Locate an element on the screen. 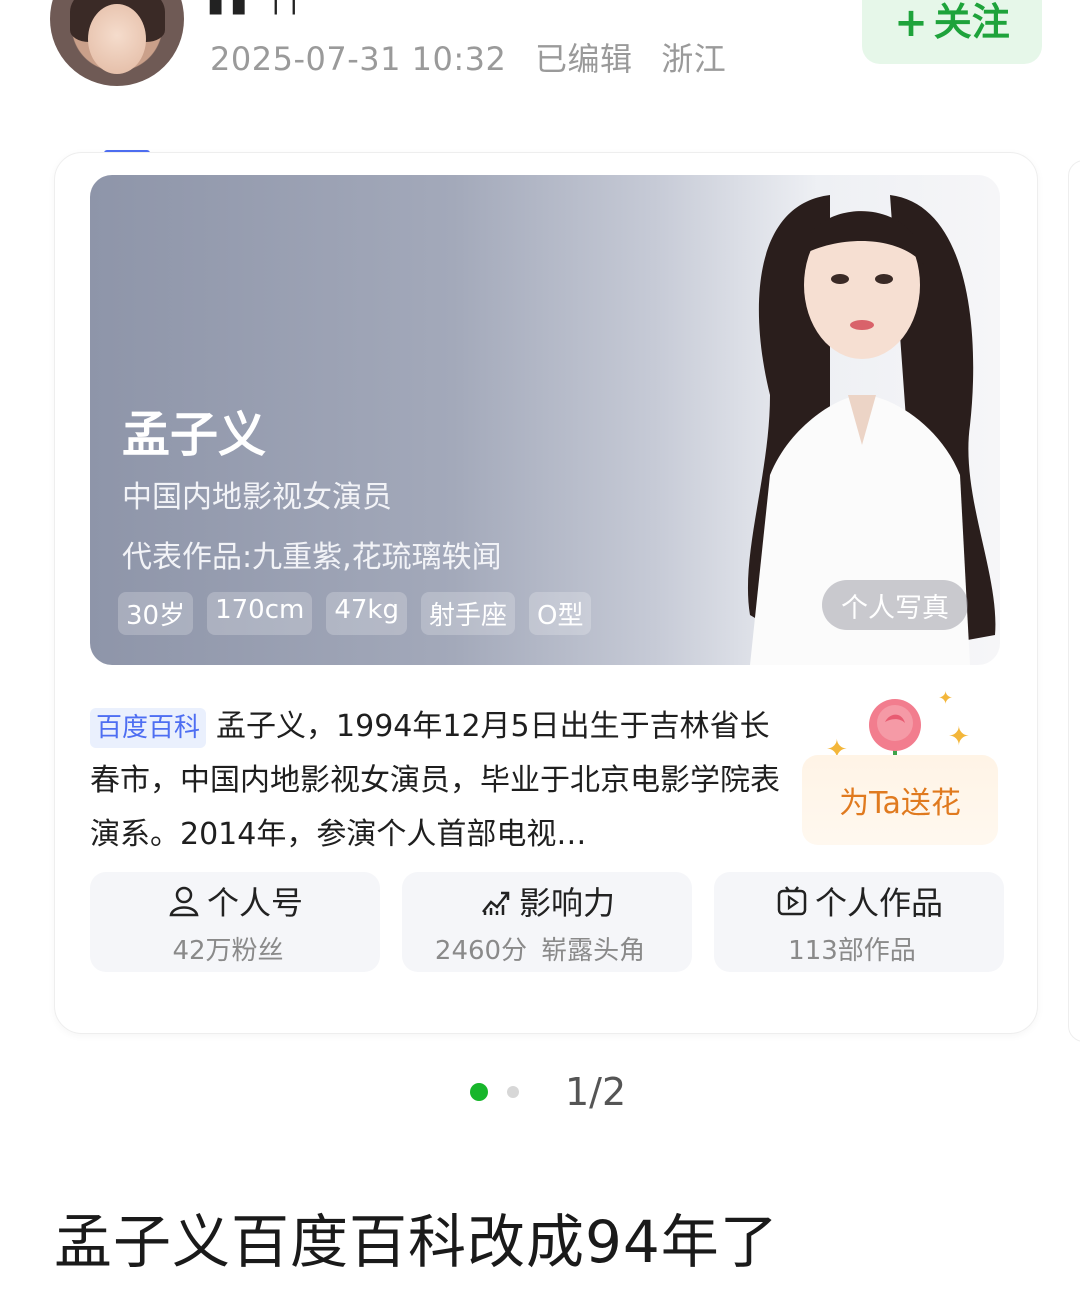 The height and width of the screenshot is (1296, 1080). avatar is located at coordinates (117, 43).